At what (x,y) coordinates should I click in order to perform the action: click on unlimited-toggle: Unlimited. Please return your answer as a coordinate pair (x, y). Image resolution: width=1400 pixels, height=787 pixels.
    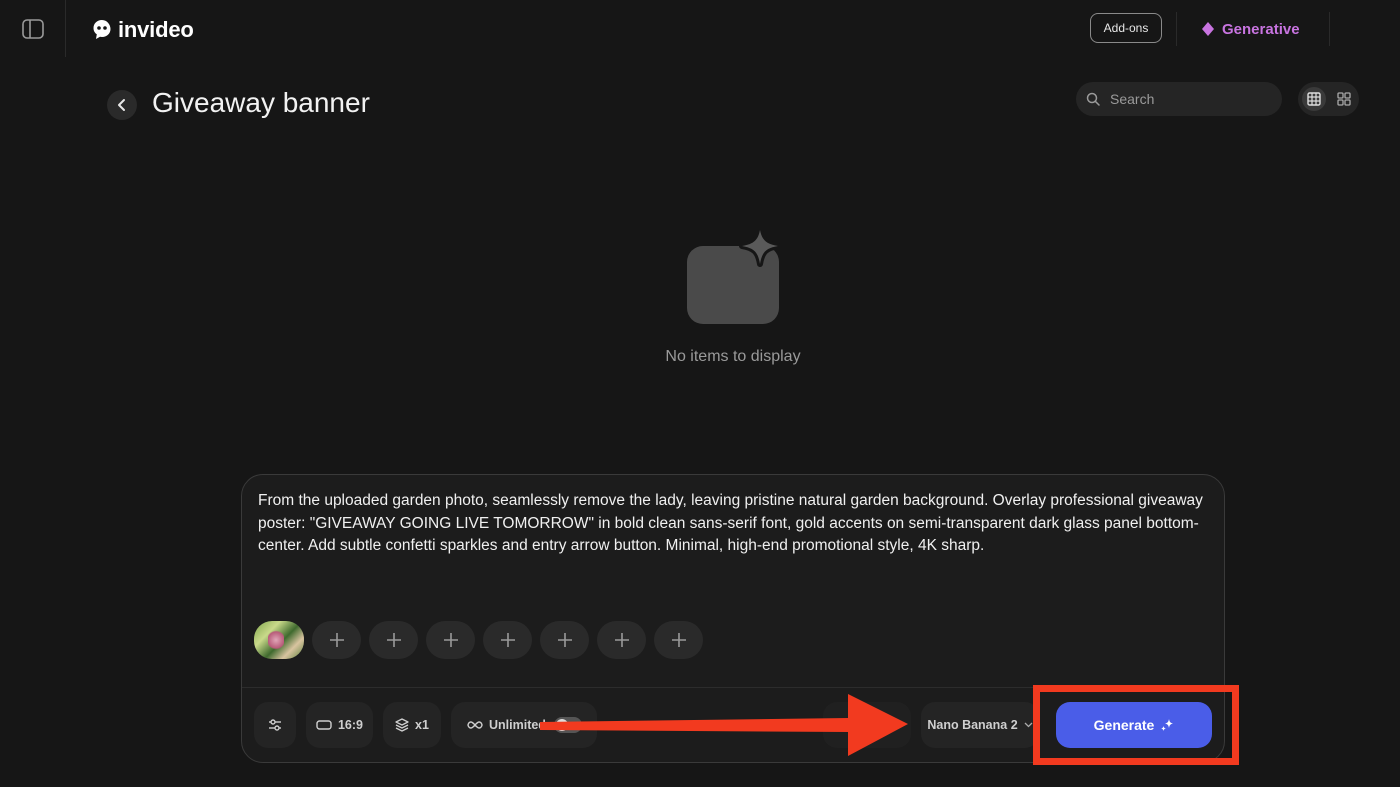
    Looking at the image, I should click on (524, 725).